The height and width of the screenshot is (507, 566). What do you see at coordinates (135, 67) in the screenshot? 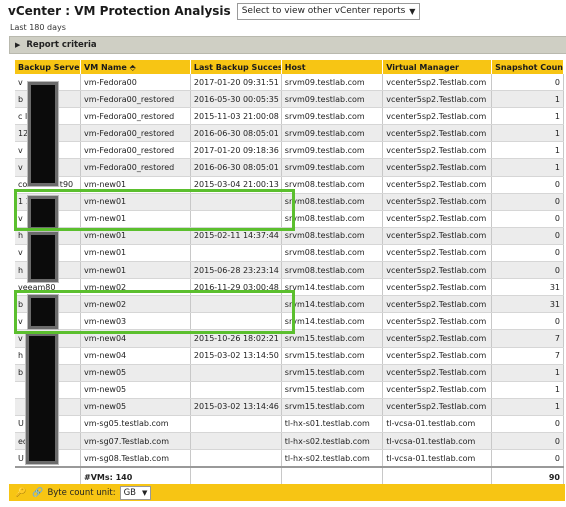
I see `column-header: VM Name ⬘` at bounding box center [135, 67].